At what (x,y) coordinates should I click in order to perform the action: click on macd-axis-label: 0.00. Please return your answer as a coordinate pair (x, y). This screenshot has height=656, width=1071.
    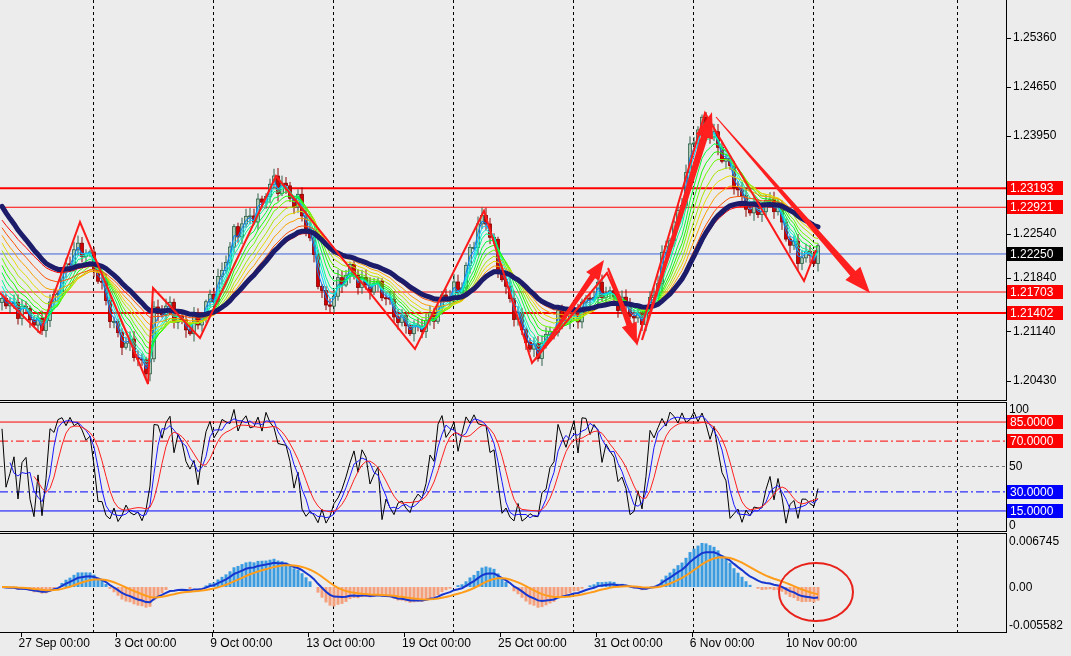
    Looking at the image, I should click on (1021, 587).